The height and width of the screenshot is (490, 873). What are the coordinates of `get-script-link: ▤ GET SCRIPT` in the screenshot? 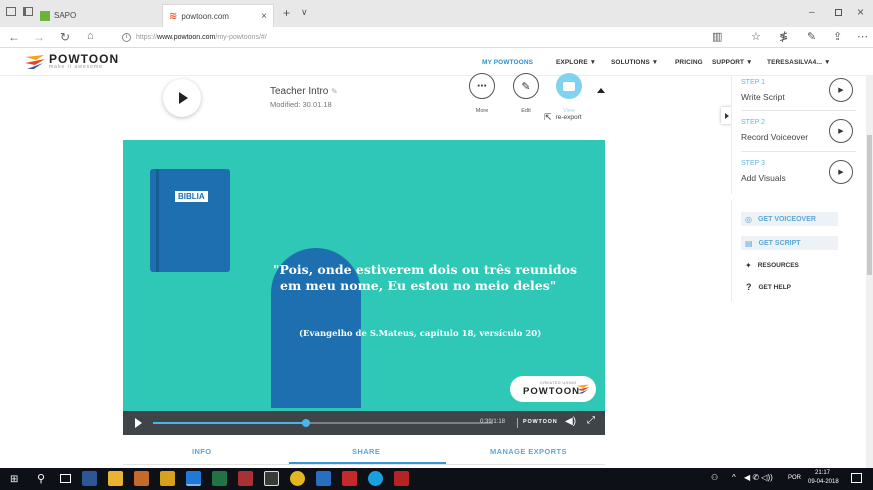 It's located at (789, 243).